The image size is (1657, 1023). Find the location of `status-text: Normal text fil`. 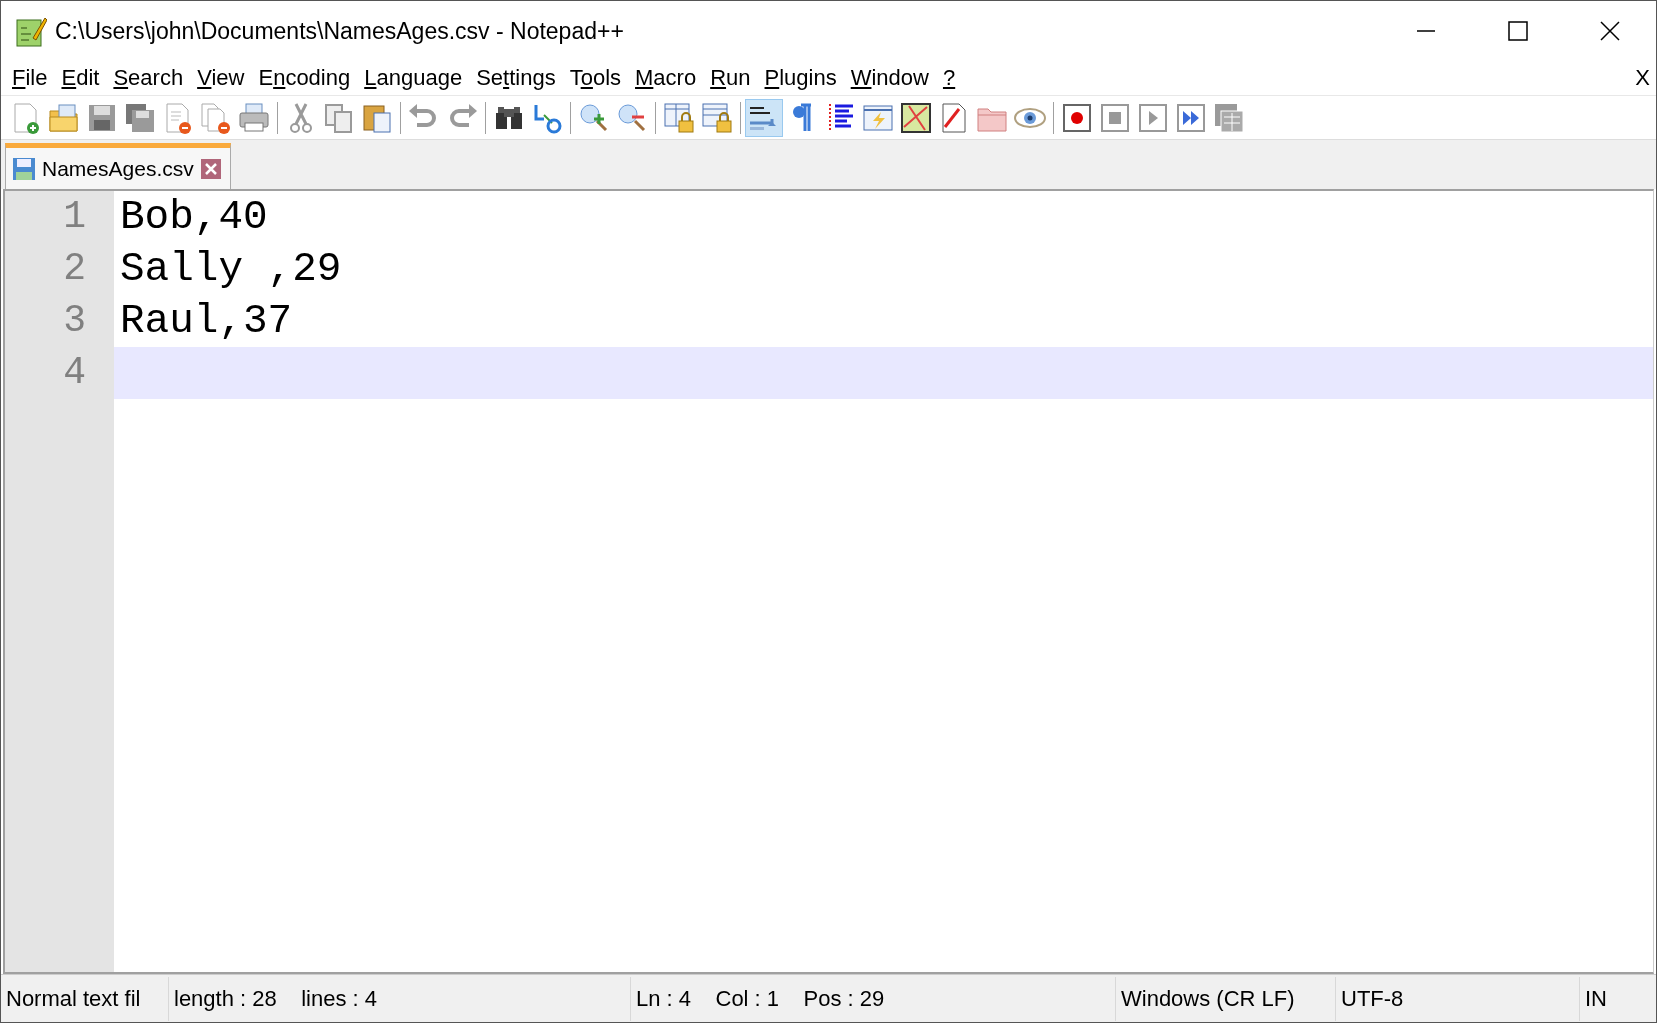

status-text: Normal text fil is located at coordinates (73, 998).